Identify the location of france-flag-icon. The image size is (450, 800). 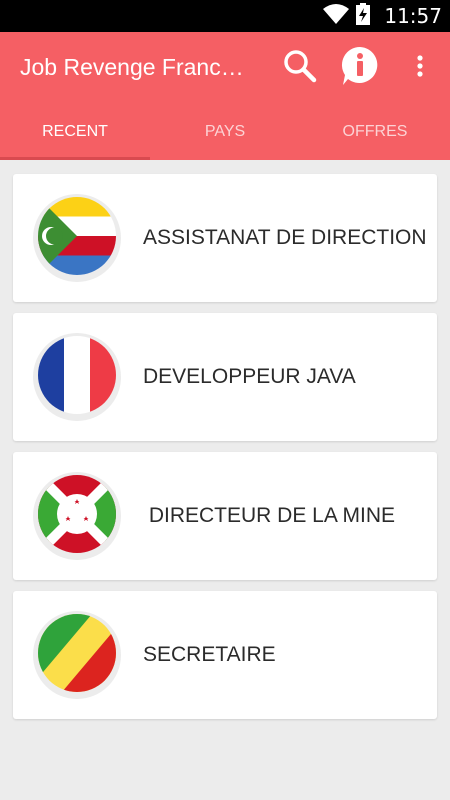
(77, 377).